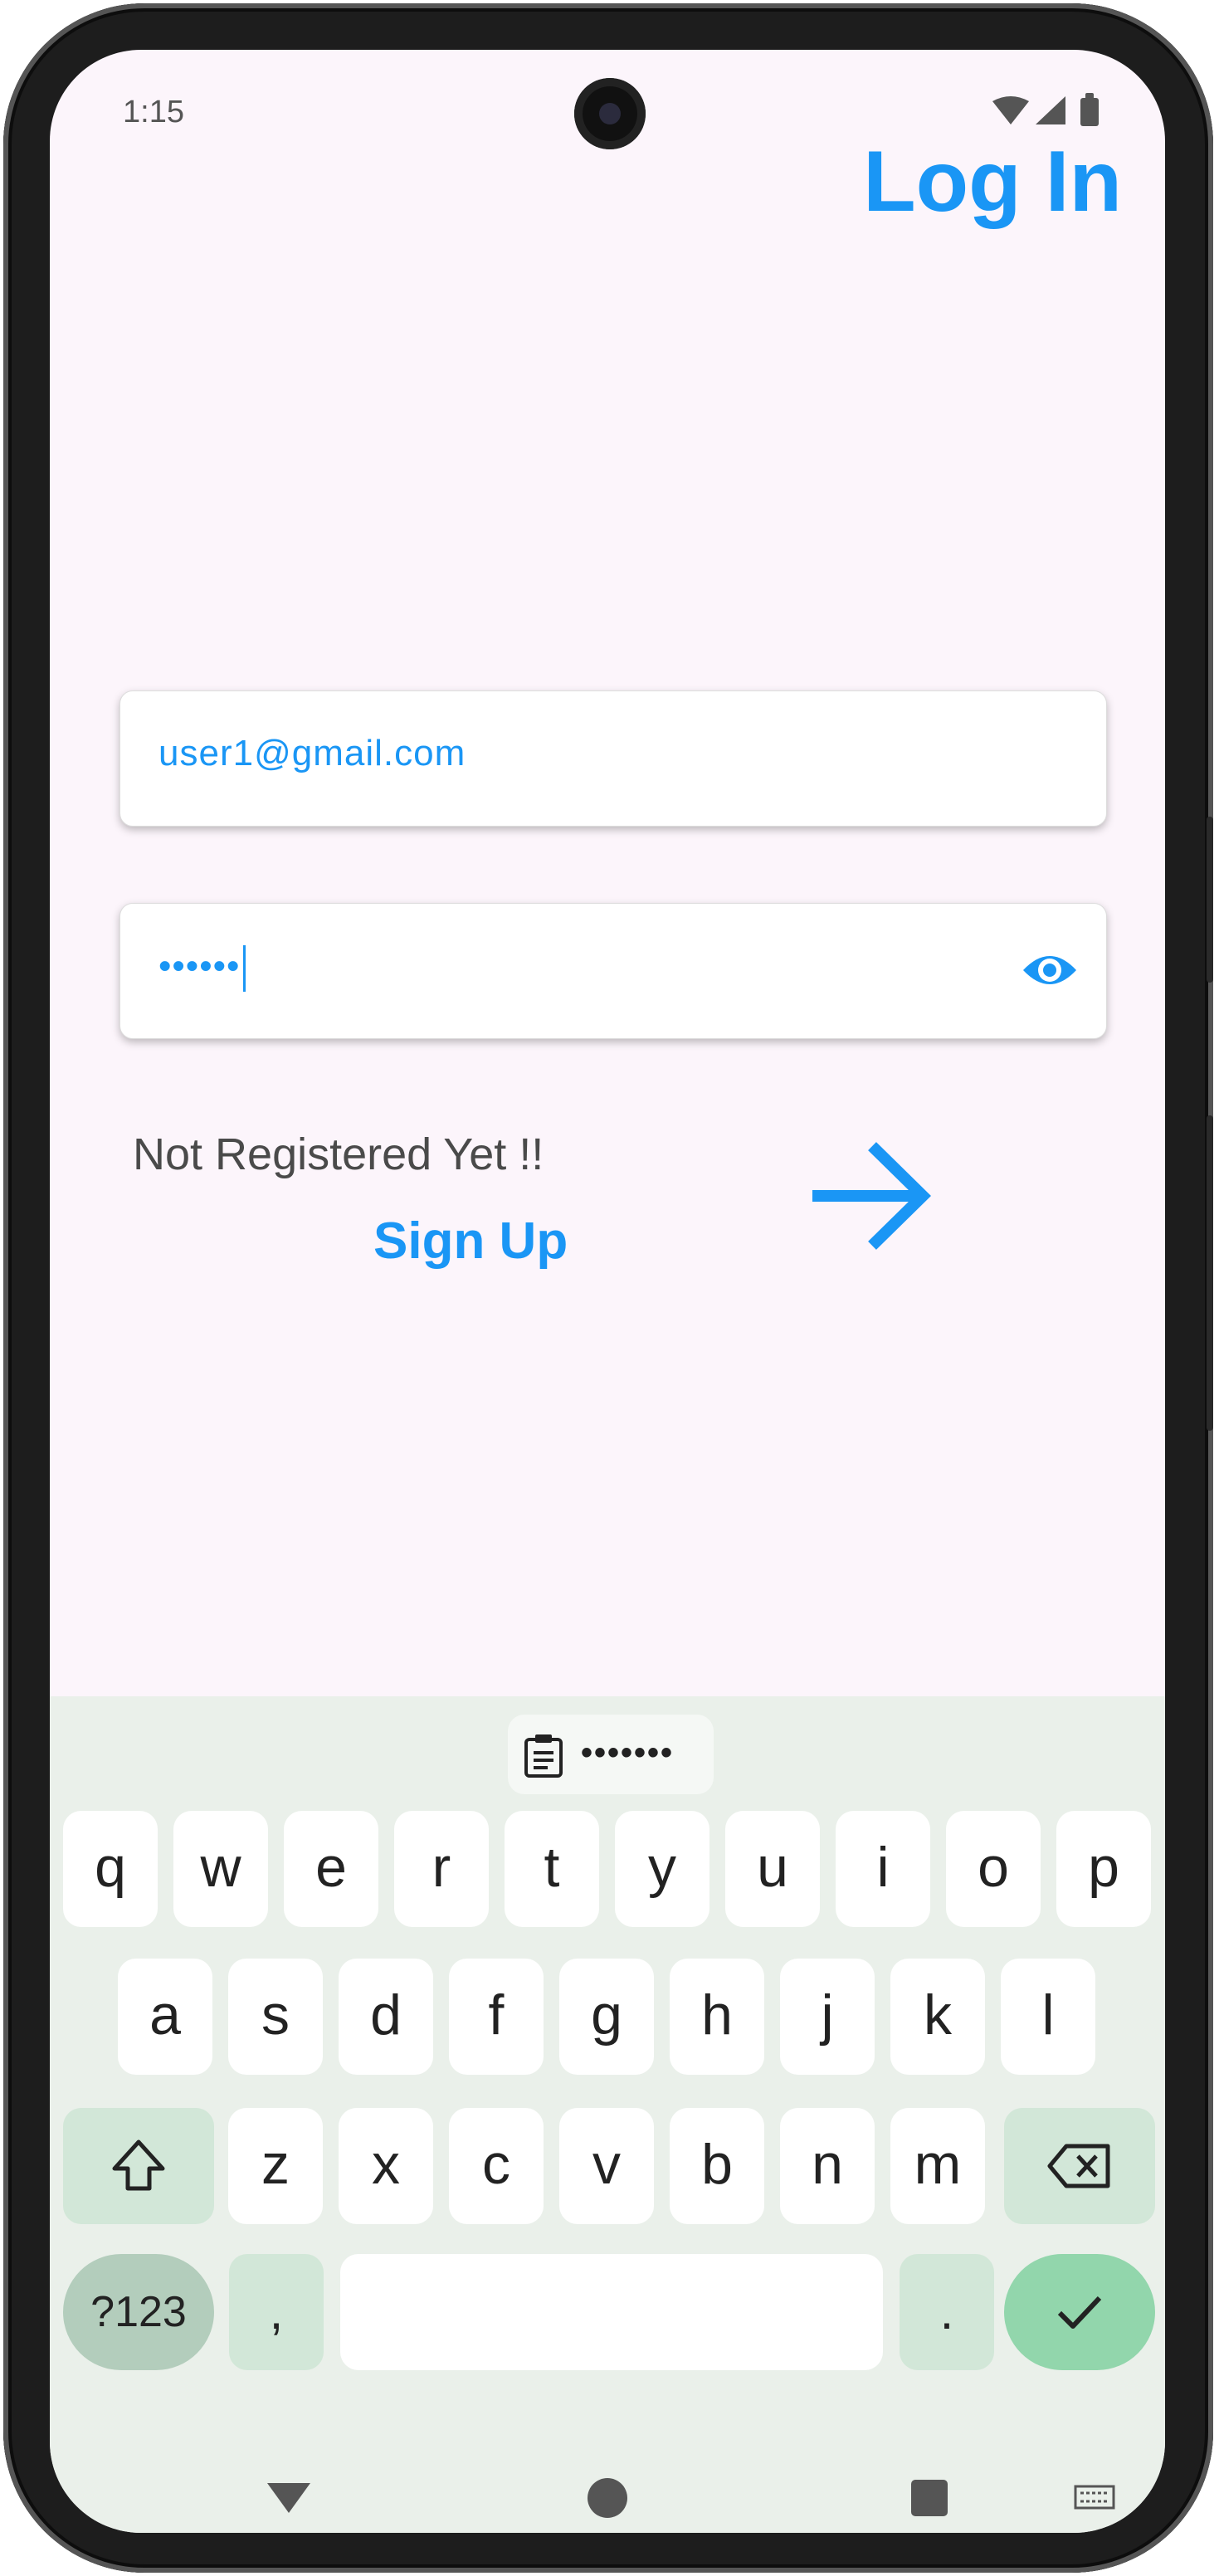 Image resolution: width=1219 pixels, height=2576 pixels. I want to click on password-field: ••••••, so click(613, 971).